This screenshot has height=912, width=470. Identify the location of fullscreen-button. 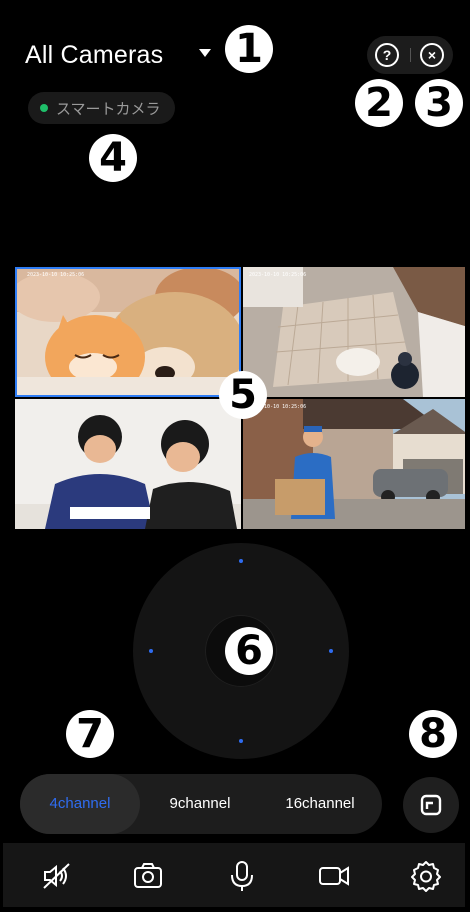
(431, 805).